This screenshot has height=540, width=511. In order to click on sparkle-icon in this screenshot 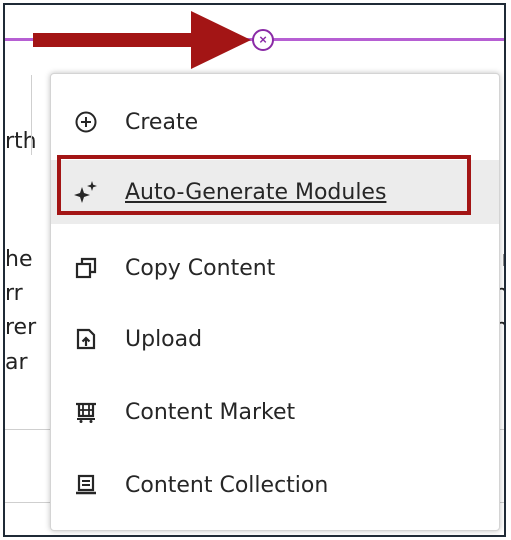, I will do `click(86, 192)`.